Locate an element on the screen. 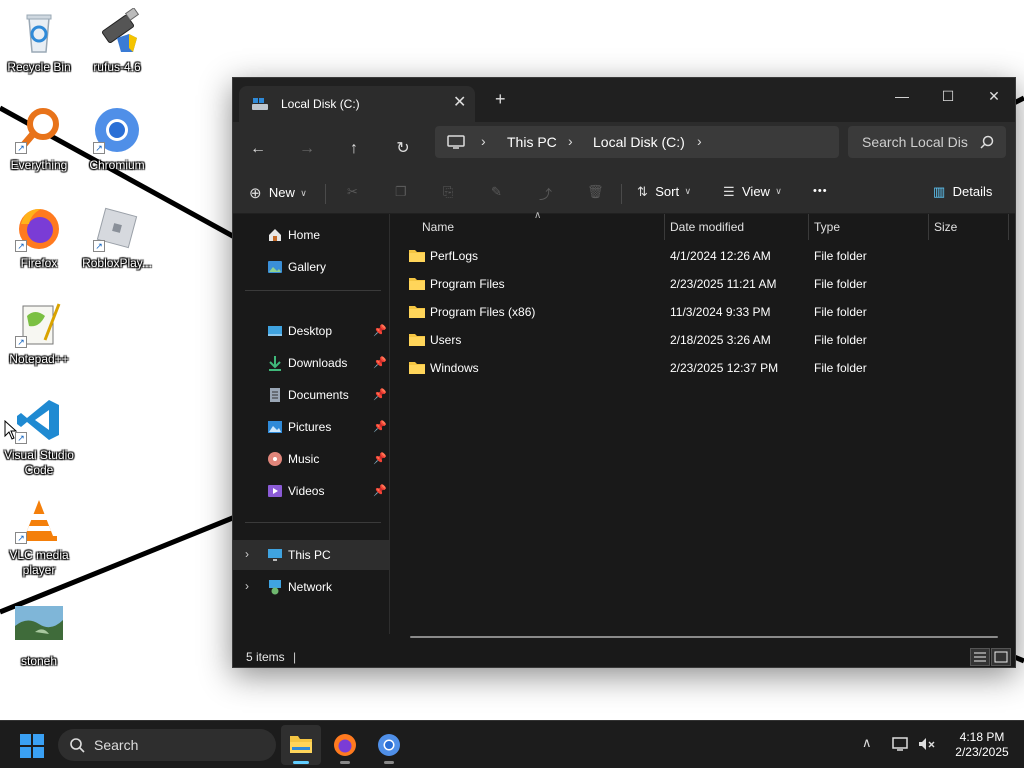 The width and height of the screenshot is (1024, 768). refresh-button: ↻ is located at coordinates (403, 149).